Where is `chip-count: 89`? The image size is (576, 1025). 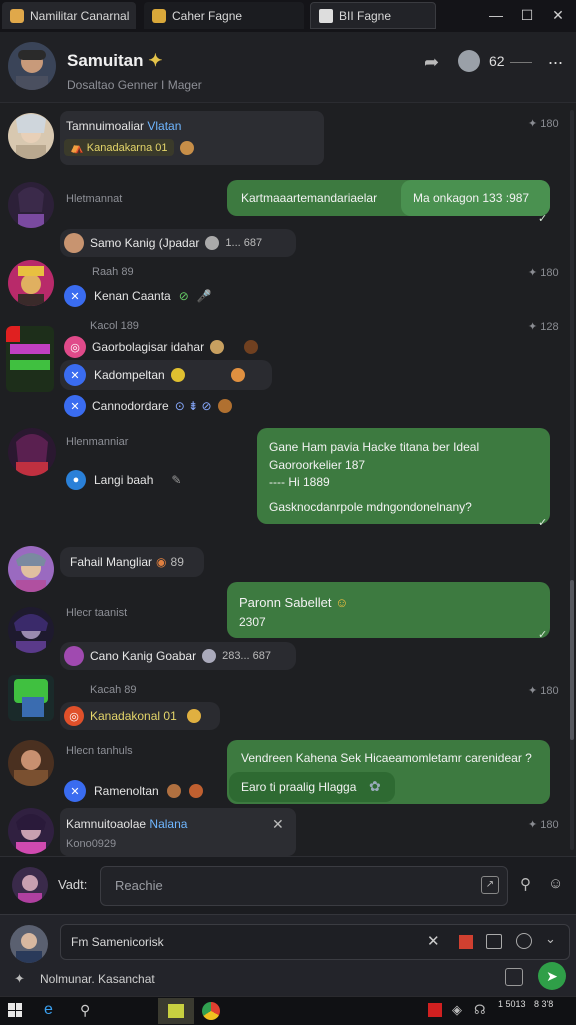
chip-count: 89 is located at coordinates (177, 562).